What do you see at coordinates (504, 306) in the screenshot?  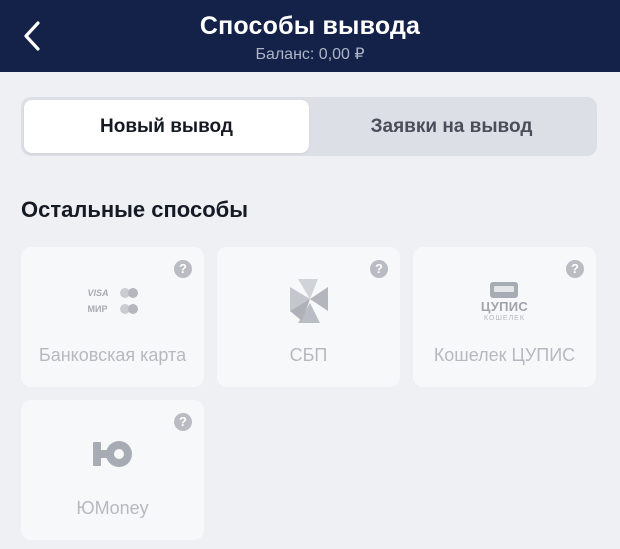 I see `cupis-logo-text: ЦУПИС` at bounding box center [504, 306].